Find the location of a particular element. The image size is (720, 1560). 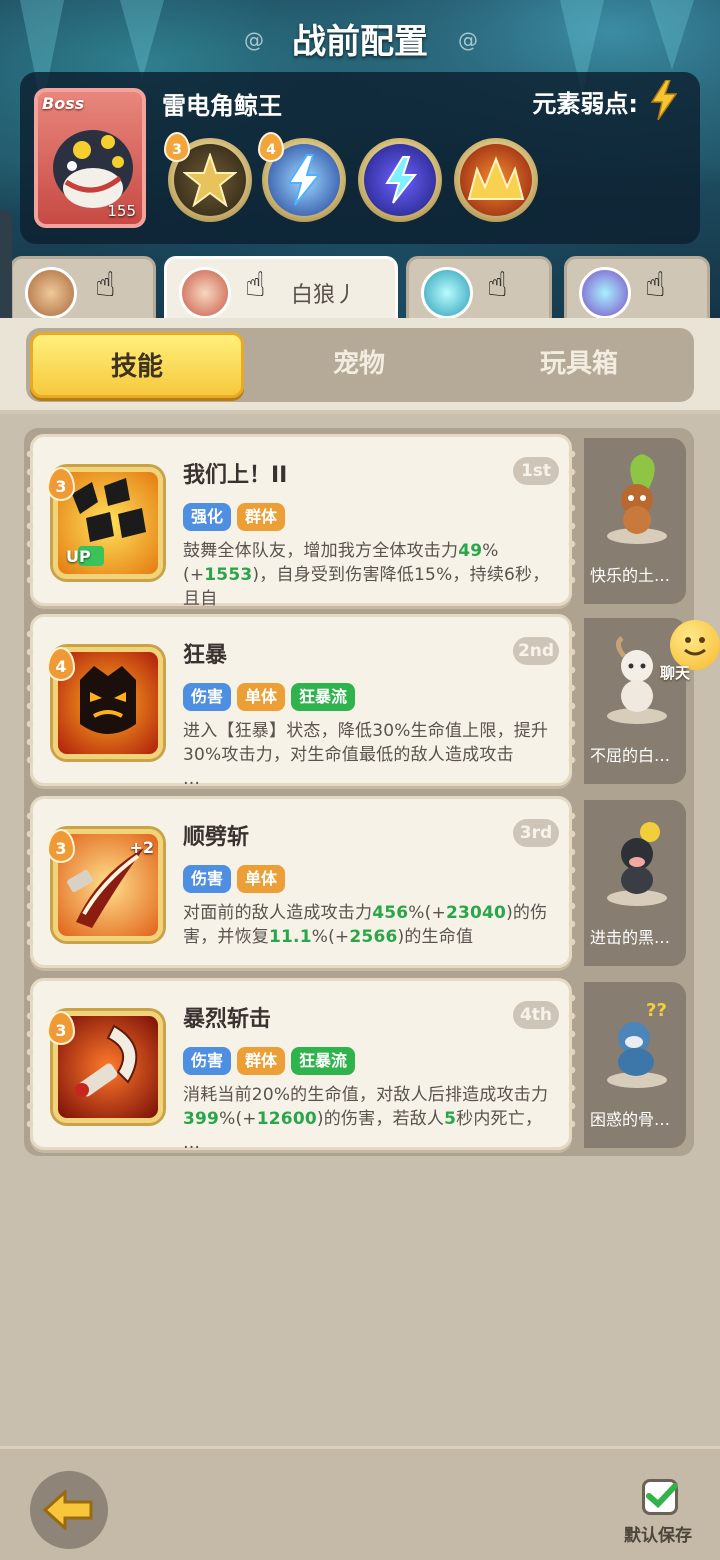

section-segmented-control: 技能 宠物 玩具箱 is located at coordinates (360, 365).